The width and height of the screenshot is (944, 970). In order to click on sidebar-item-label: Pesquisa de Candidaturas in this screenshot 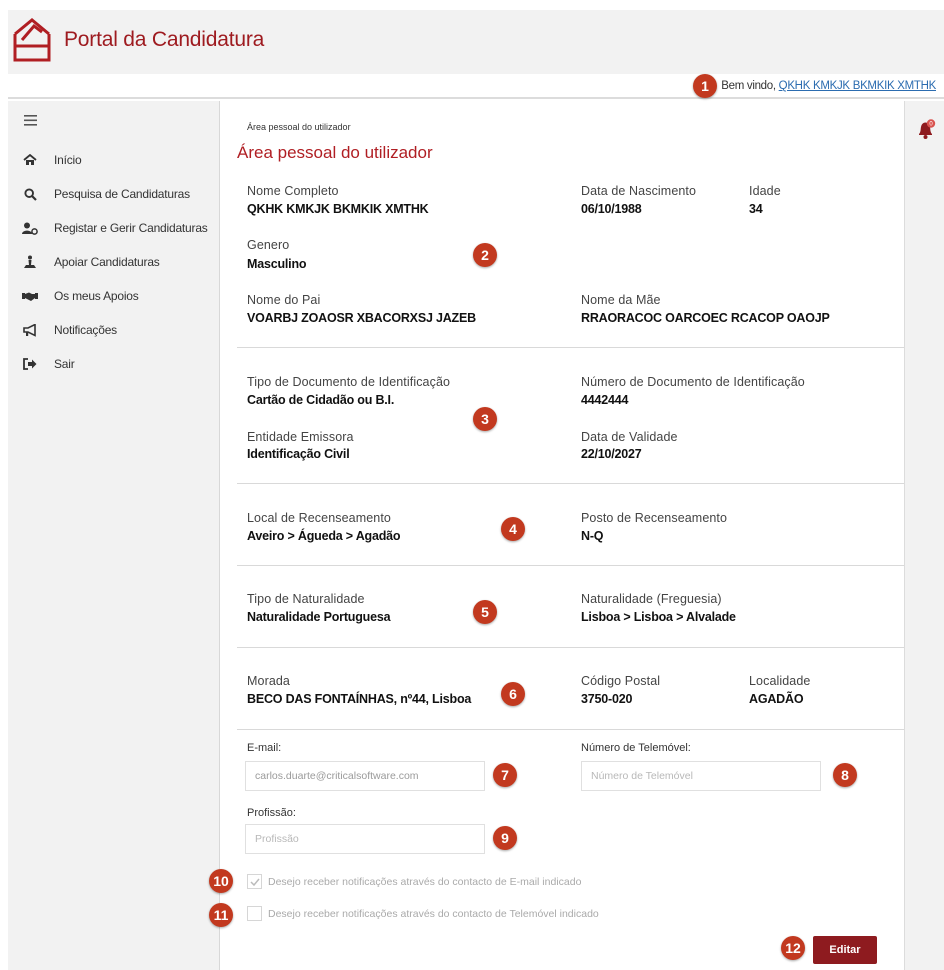, I will do `click(122, 194)`.